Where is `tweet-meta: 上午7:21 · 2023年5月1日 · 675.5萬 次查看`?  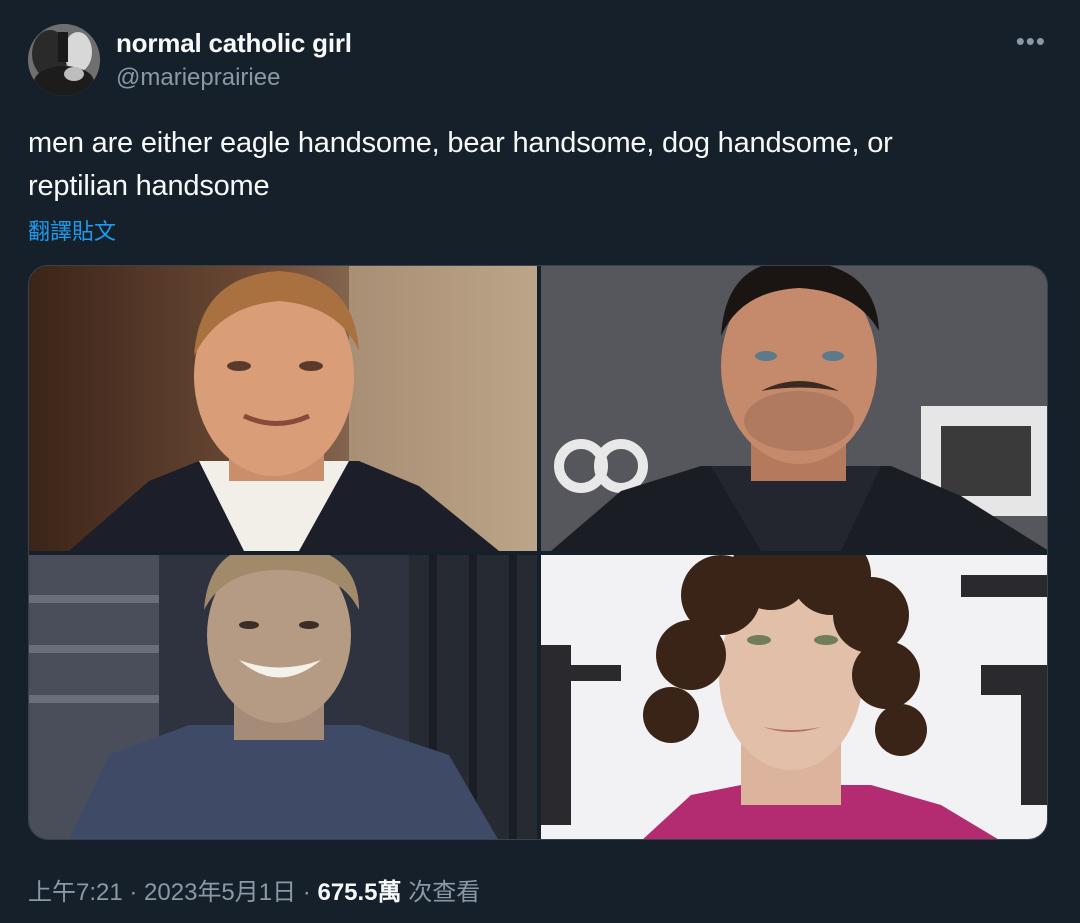
tweet-meta: 上午7:21 · 2023年5月1日 · 675.5萬 次查看 is located at coordinates (254, 889).